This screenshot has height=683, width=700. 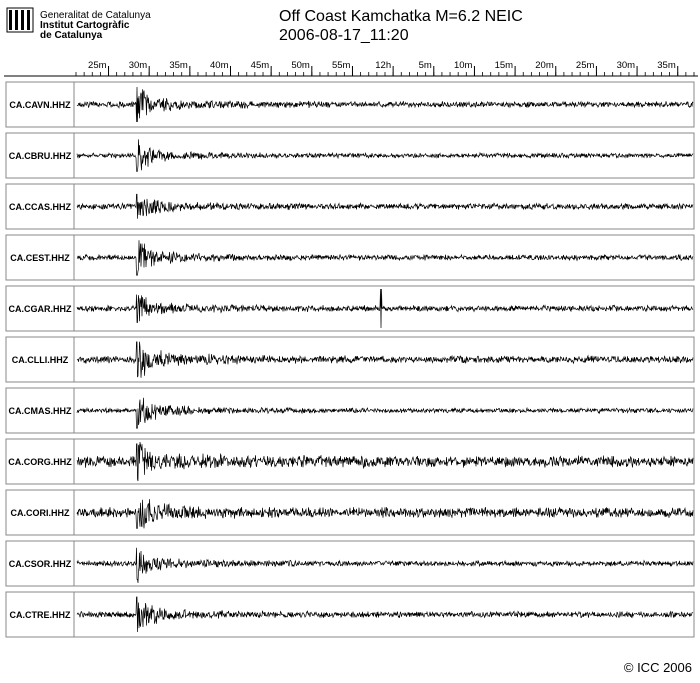 I want to click on x-tick-label: 40m, so click(x=219, y=65).